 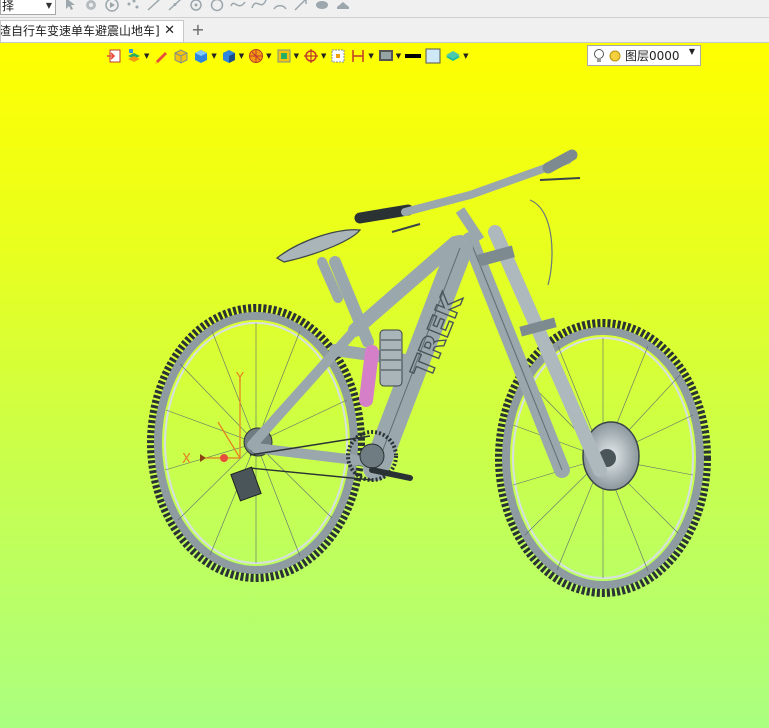 I want to click on play-icon, so click(x=112, y=6).